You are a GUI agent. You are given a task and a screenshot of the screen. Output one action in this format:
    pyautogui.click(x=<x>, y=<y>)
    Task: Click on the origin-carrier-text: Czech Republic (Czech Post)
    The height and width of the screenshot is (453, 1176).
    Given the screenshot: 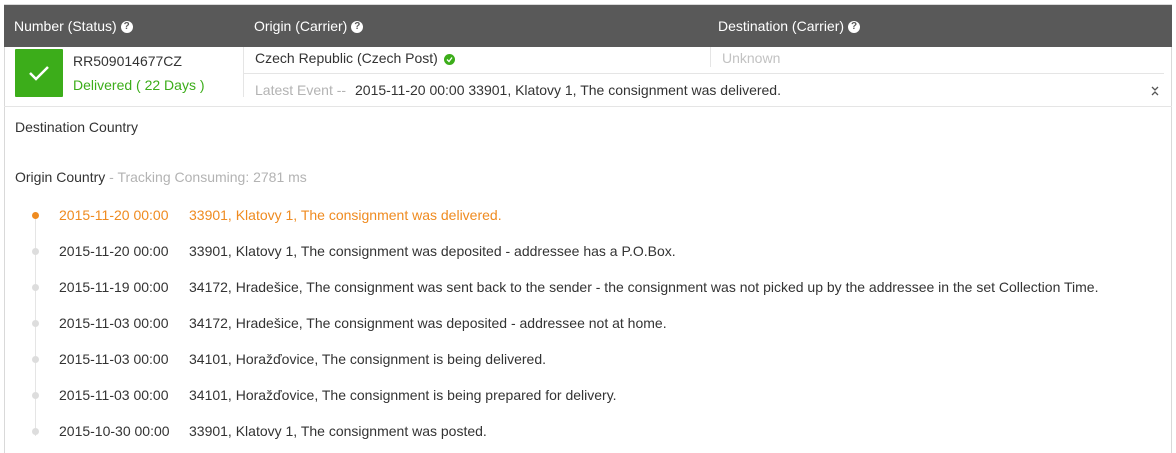 What is the action you would take?
    pyautogui.click(x=346, y=58)
    